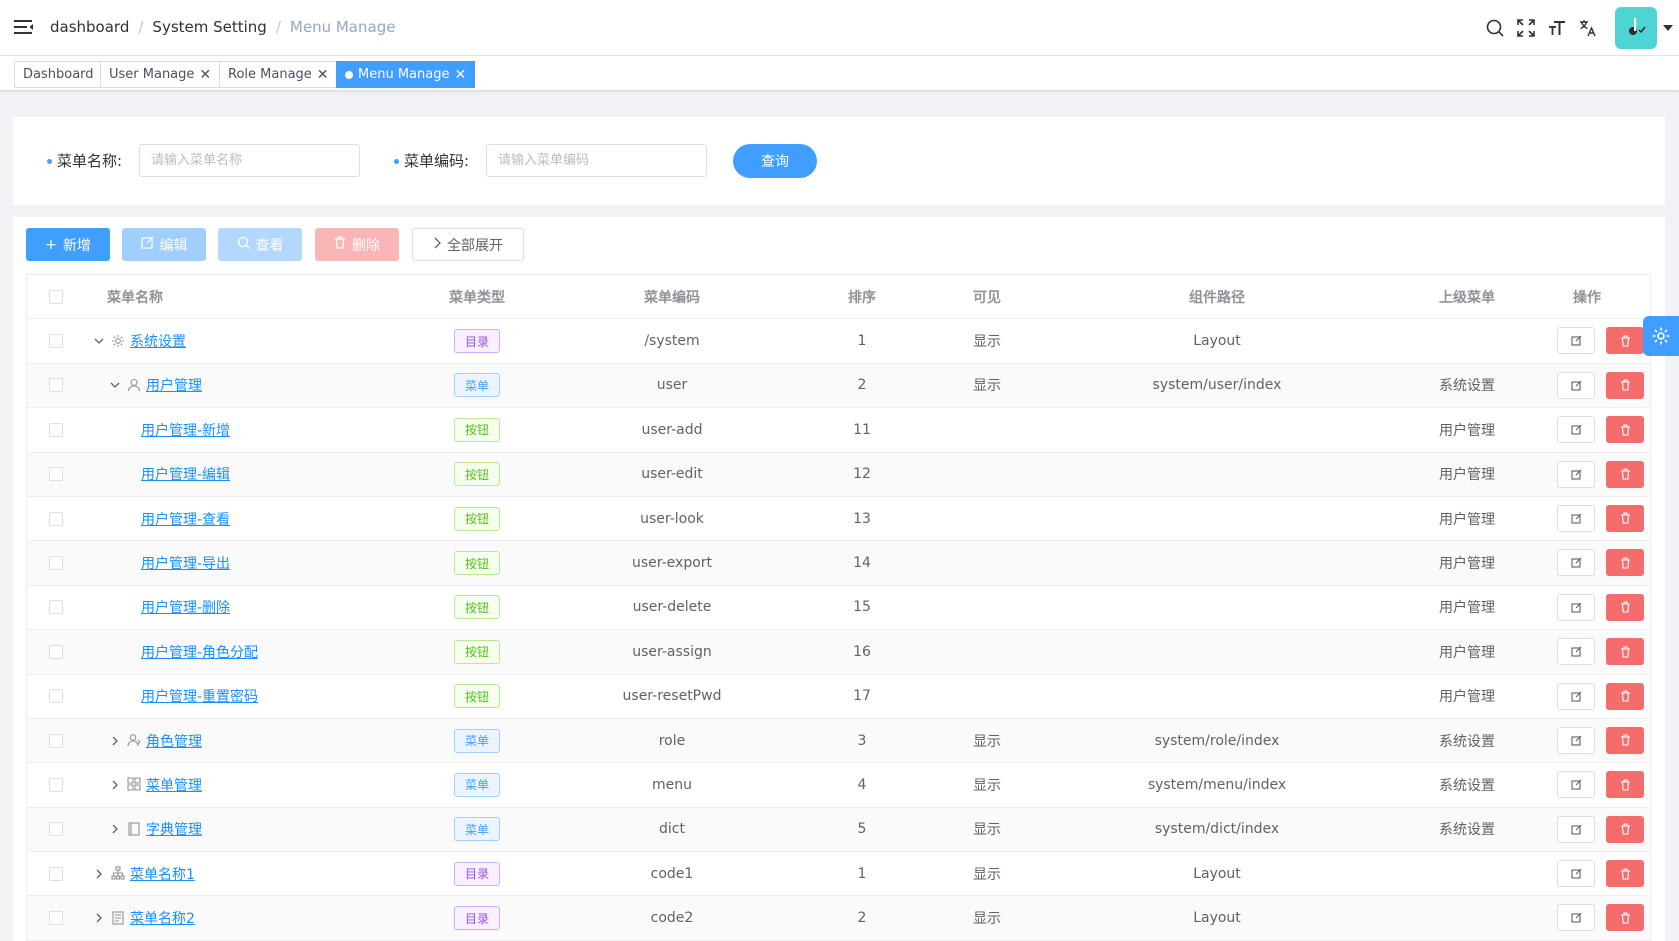 The image size is (1679, 941). What do you see at coordinates (672, 296) in the screenshot?
I see `column-header-code: 菜单编码` at bounding box center [672, 296].